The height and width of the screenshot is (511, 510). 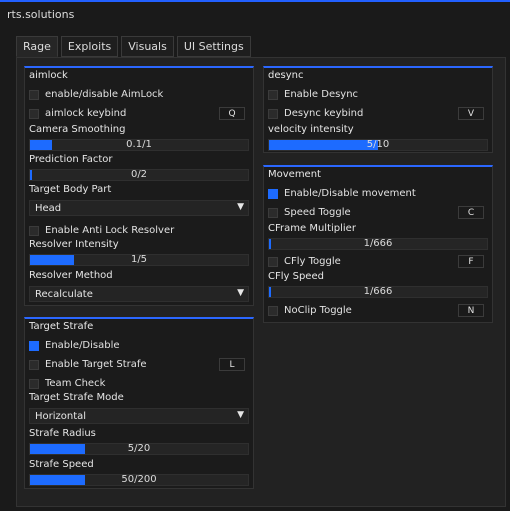 I want to click on strafe-speed-row: Strafe Speed 50/200, so click(x=139, y=474).